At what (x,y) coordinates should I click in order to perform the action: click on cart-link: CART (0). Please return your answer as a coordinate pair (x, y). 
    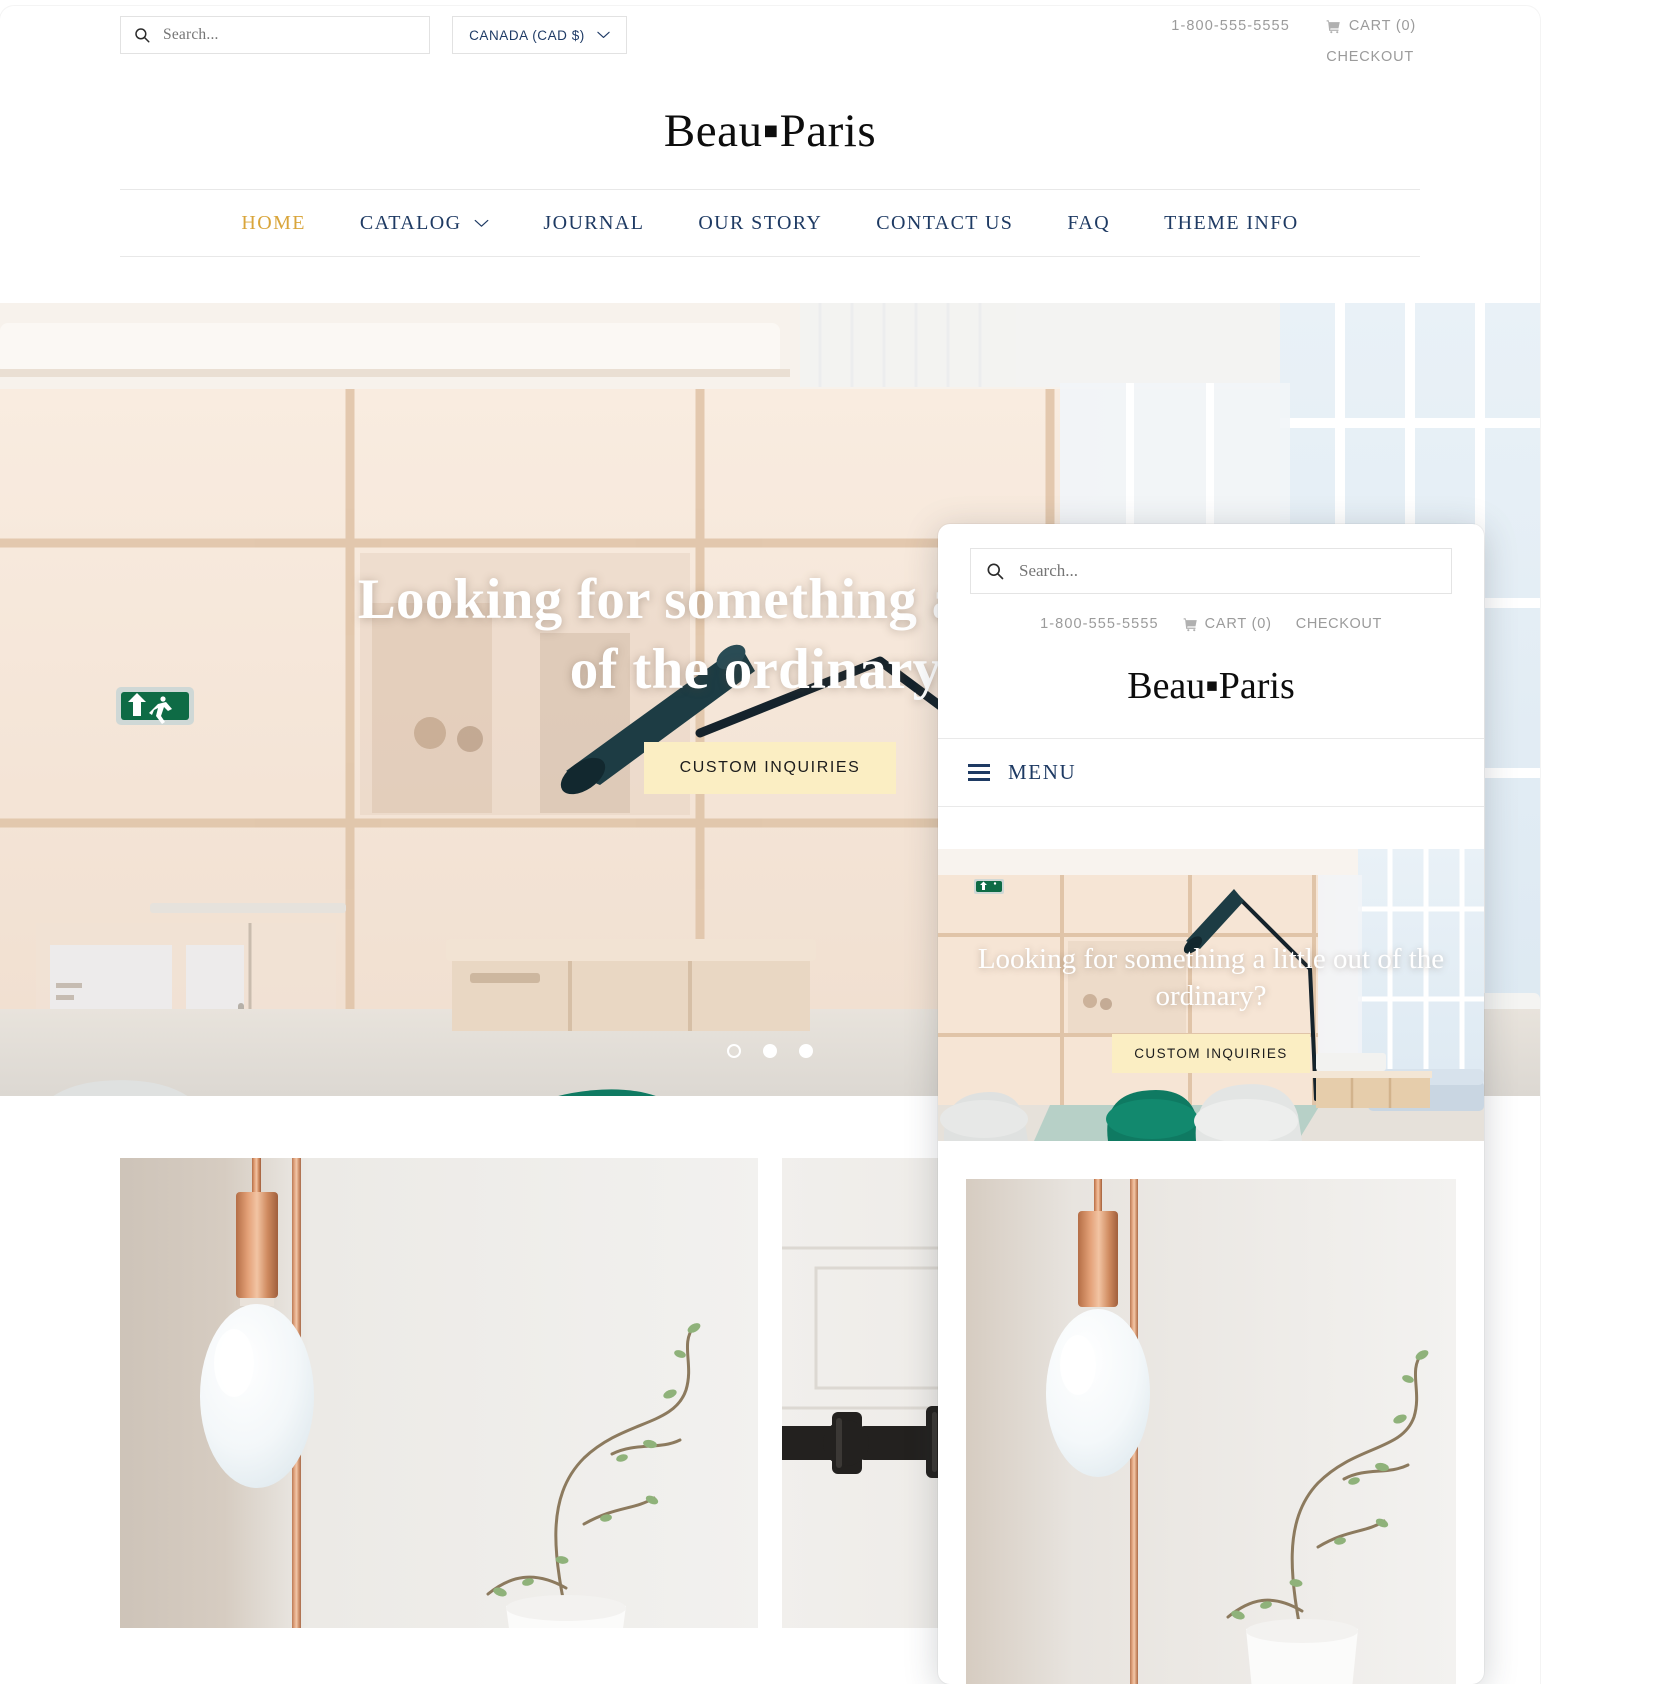
    Looking at the image, I should click on (1371, 26).